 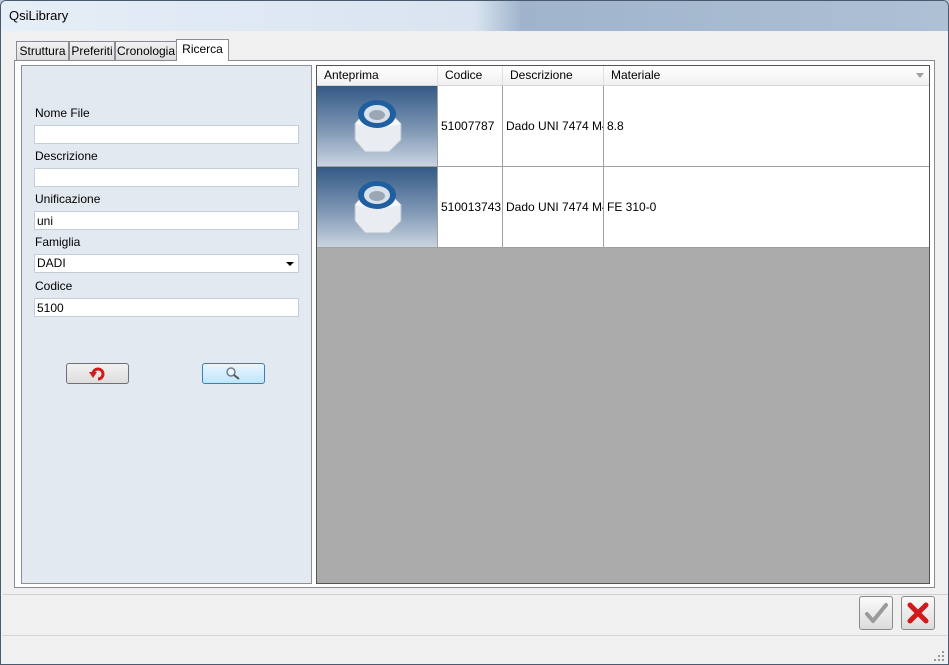 What do you see at coordinates (166, 134) in the screenshot?
I see `nome-file-input` at bounding box center [166, 134].